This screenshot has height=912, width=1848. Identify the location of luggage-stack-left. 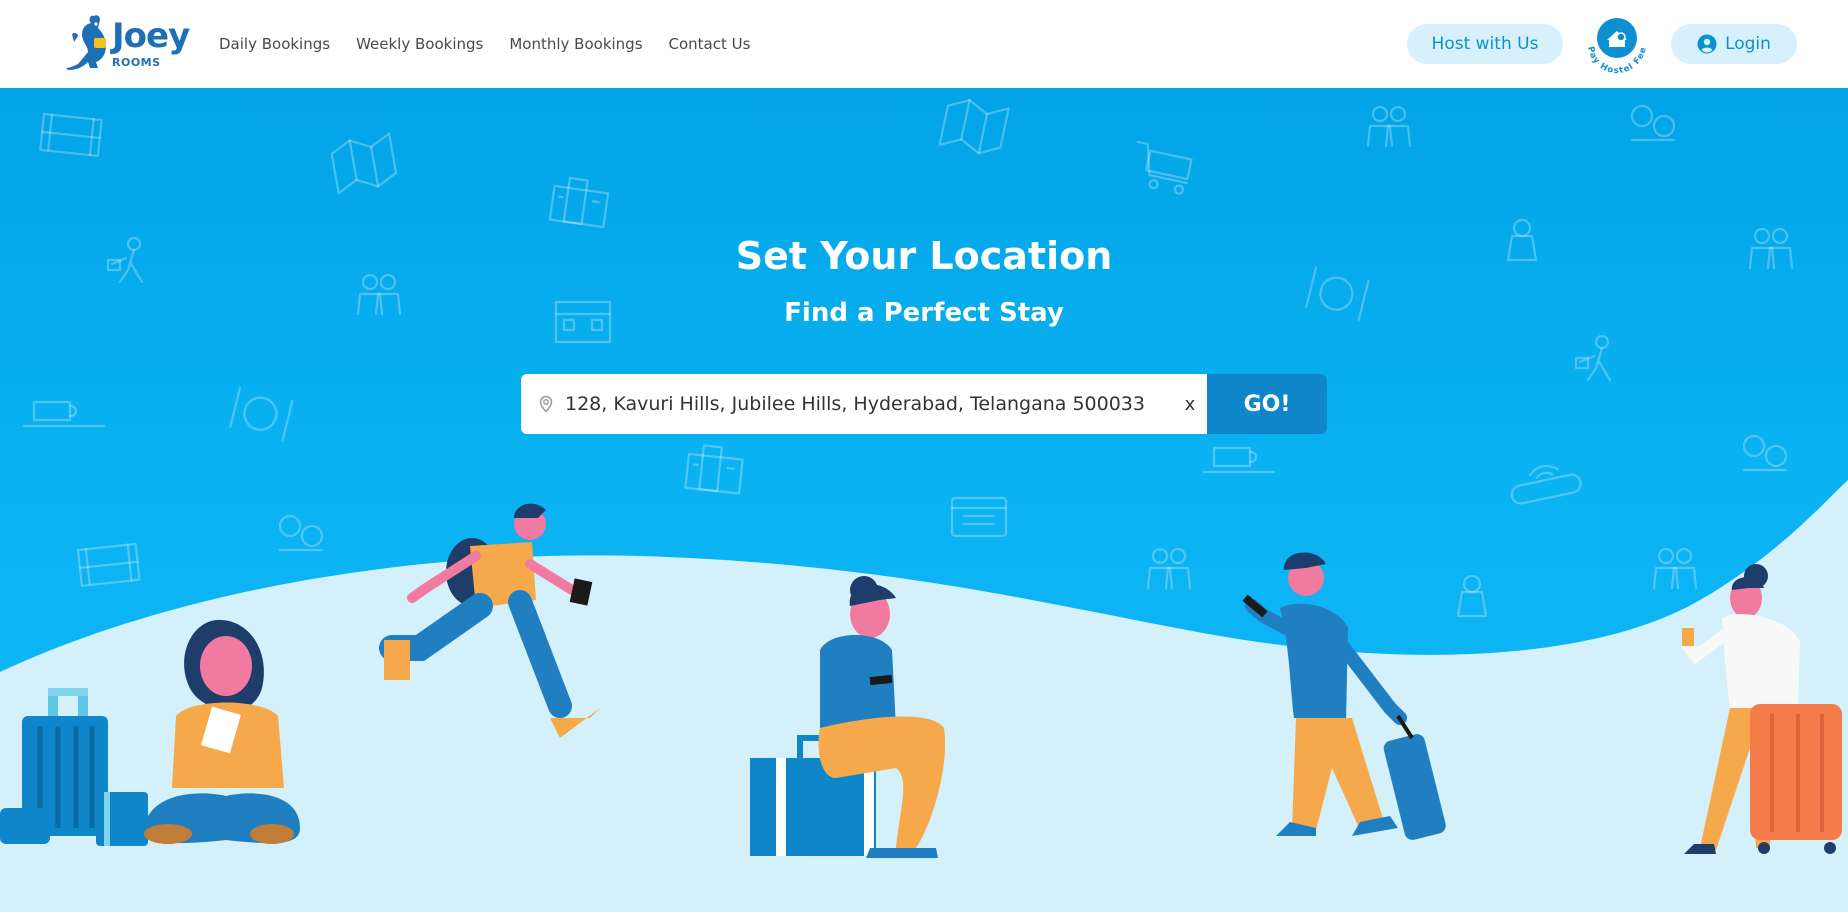
(74, 767).